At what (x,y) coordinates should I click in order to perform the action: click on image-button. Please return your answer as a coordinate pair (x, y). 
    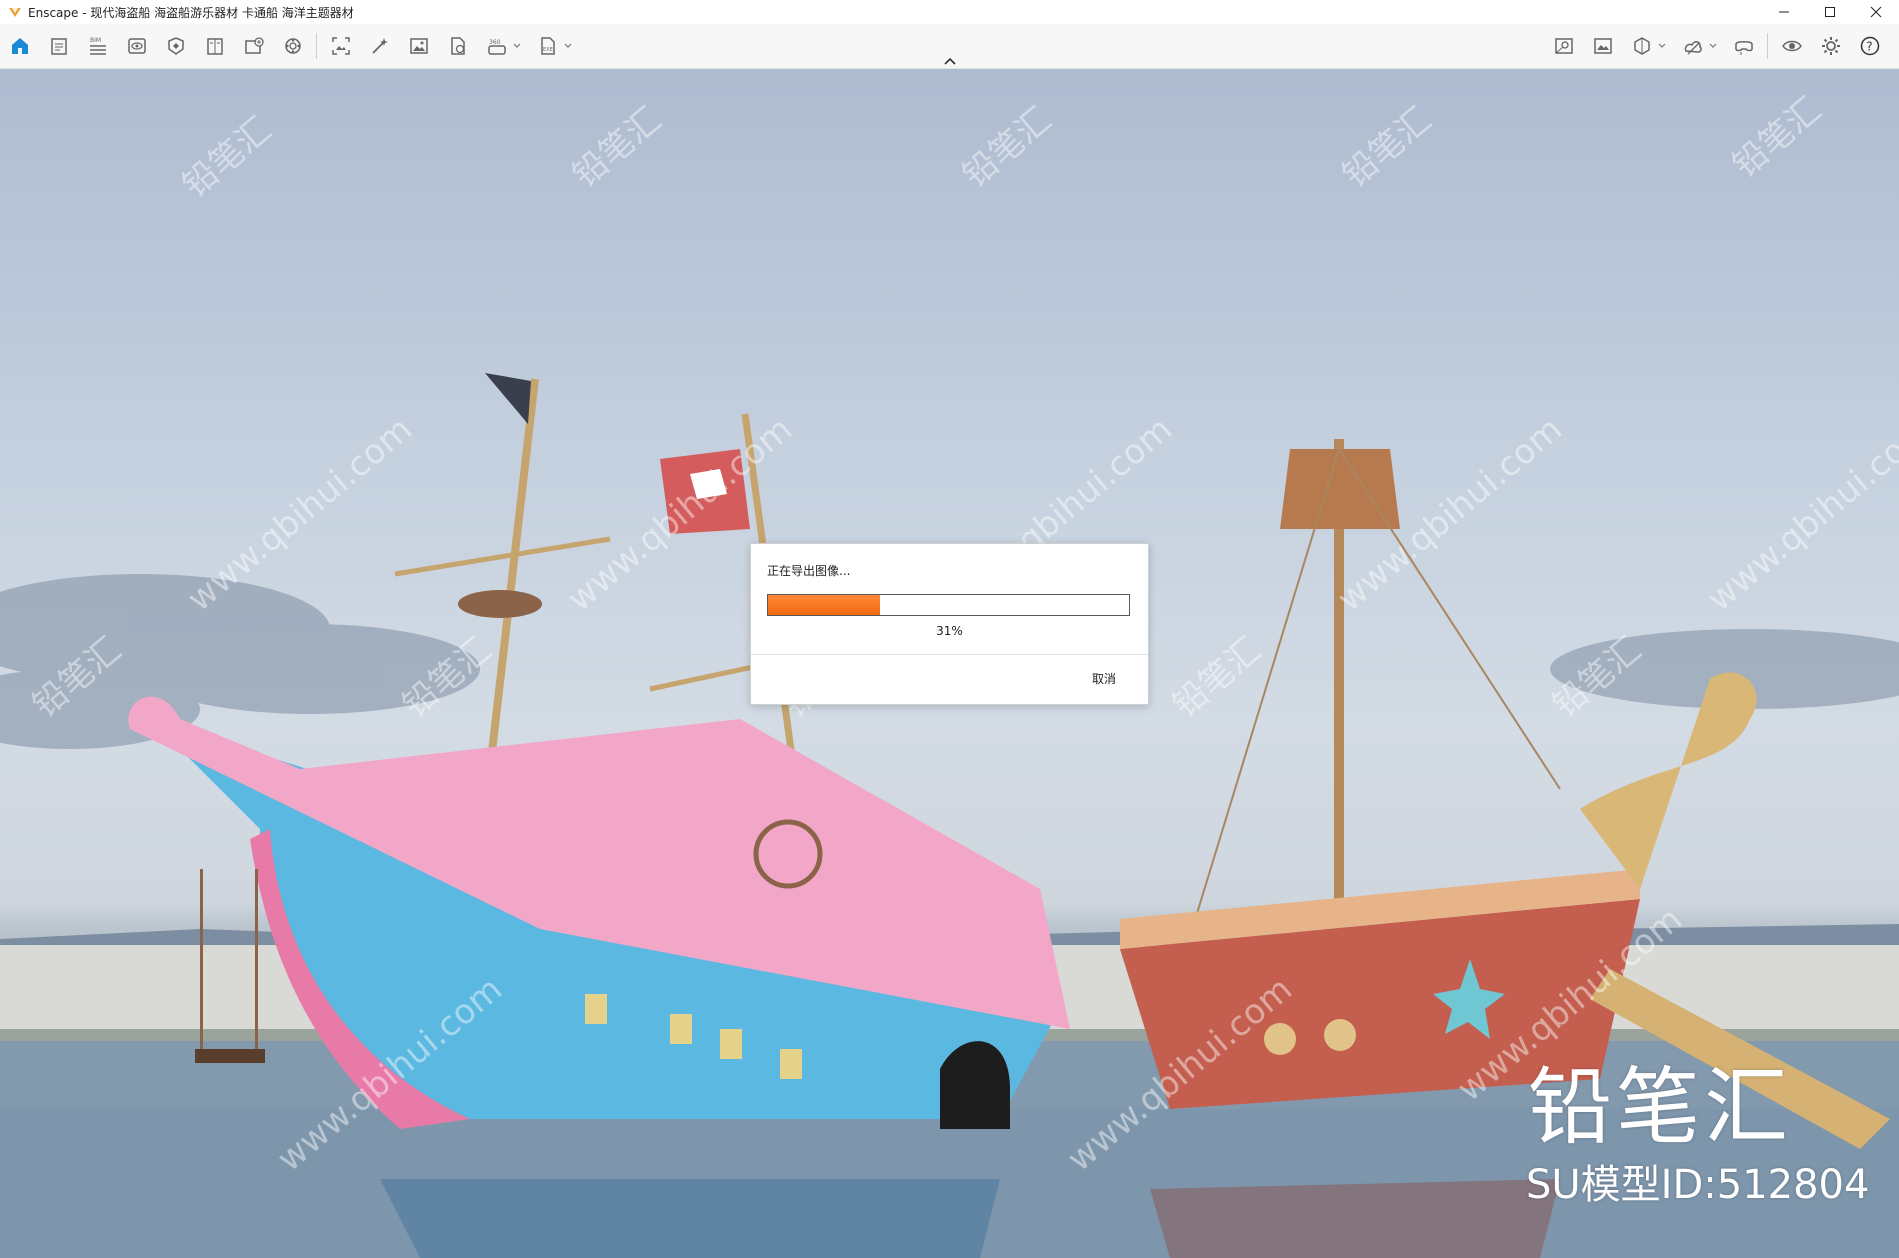
    Looking at the image, I should click on (419, 46).